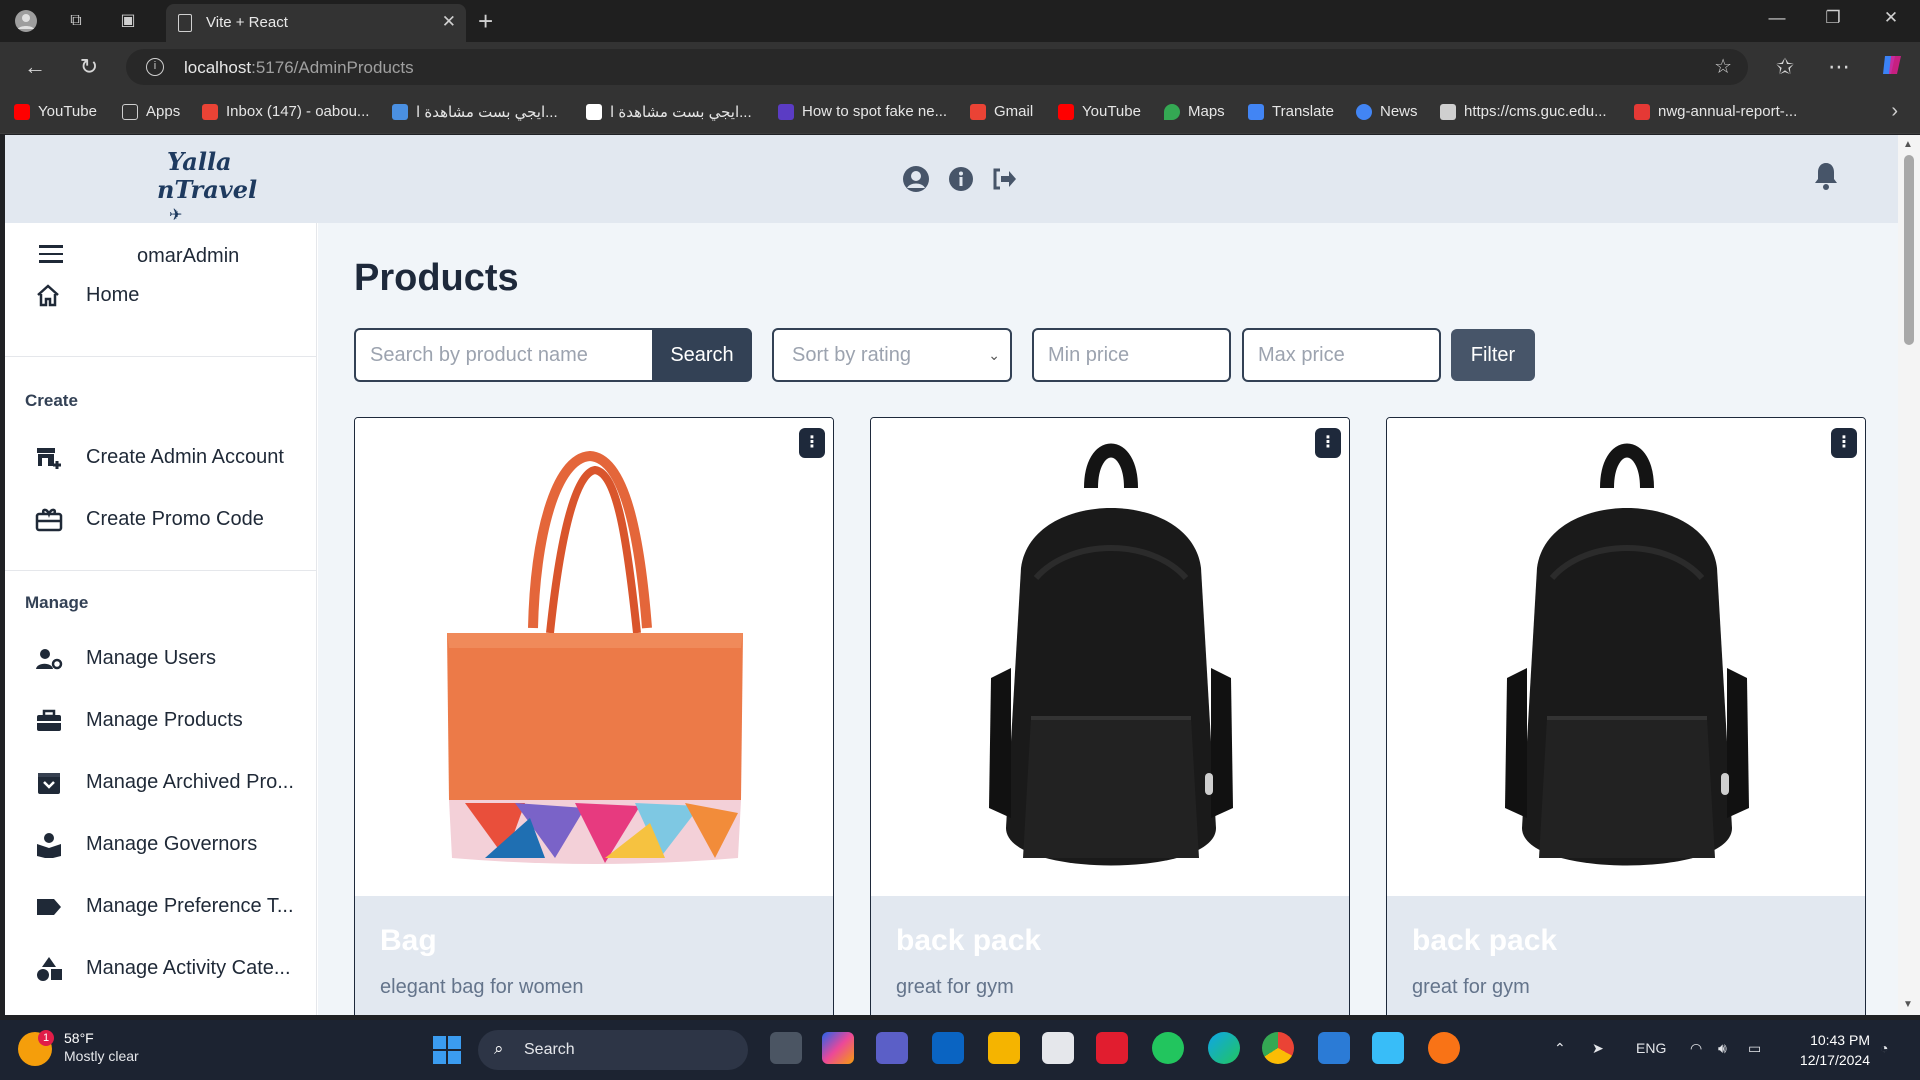 Image resolution: width=1920 pixels, height=1080 pixels. What do you see at coordinates (613, 1050) in the screenshot?
I see `taskbar-search: ⌕ Search` at bounding box center [613, 1050].